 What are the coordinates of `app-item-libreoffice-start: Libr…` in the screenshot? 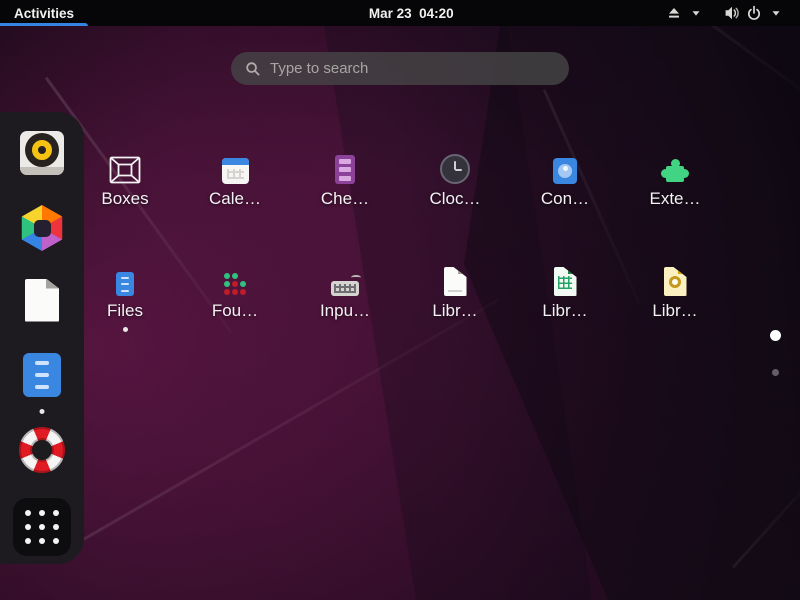 It's located at (455, 289).